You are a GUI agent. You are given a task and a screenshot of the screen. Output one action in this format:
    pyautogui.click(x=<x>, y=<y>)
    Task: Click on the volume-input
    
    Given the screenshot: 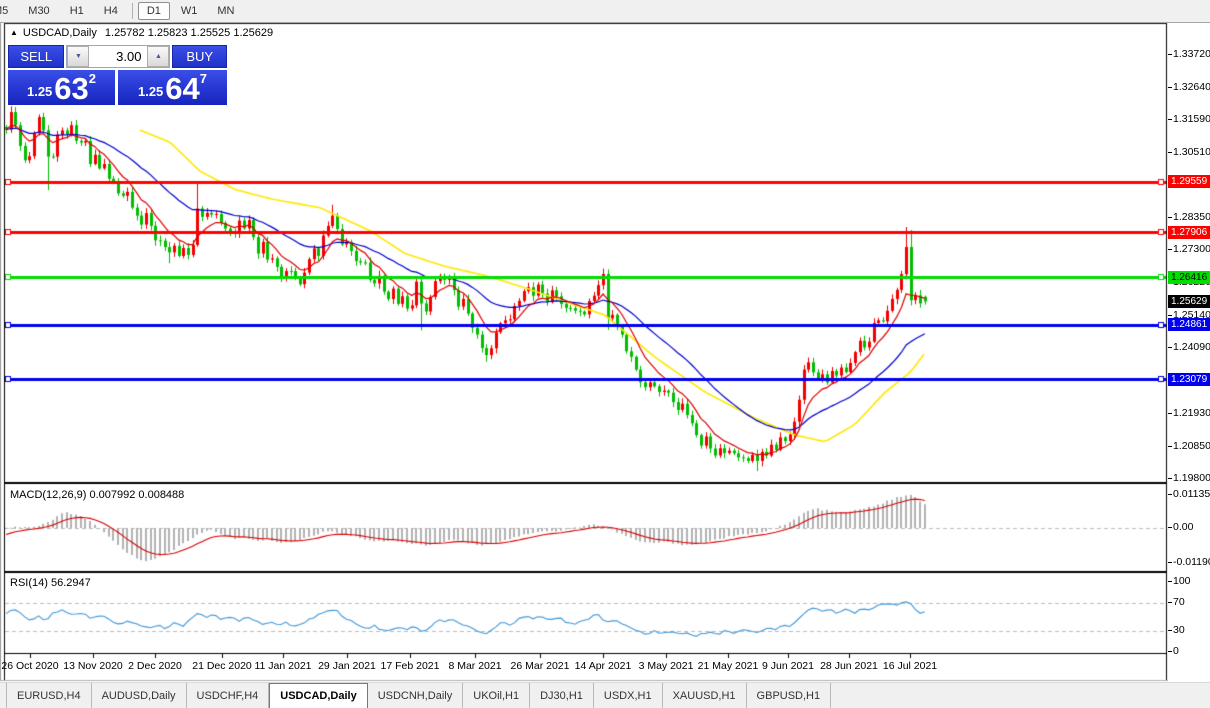 What is the action you would take?
    pyautogui.click(x=118, y=56)
    